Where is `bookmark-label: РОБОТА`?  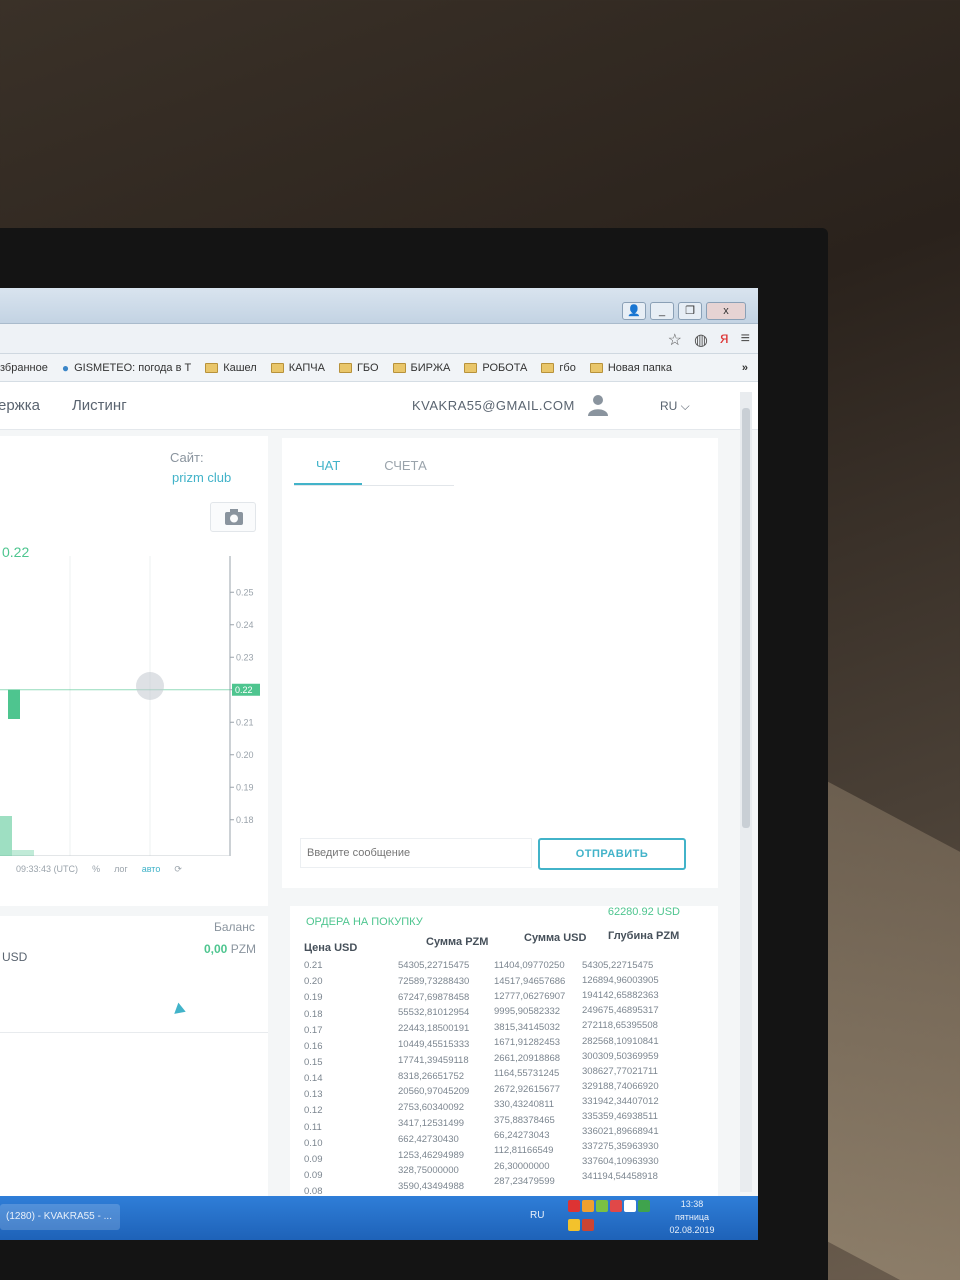 bookmark-label: РОБОТА is located at coordinates (505, 367).